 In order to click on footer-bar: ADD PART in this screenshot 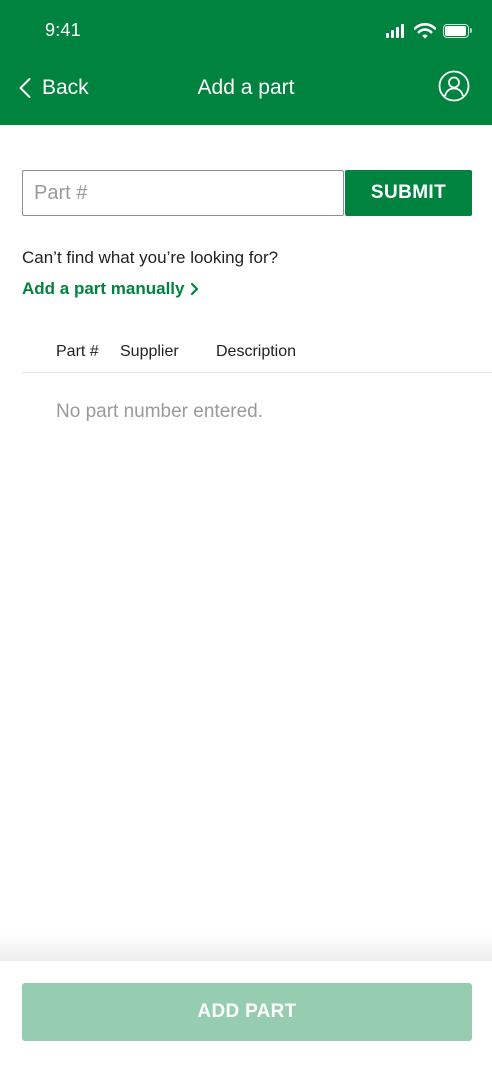, I will do `click(246, 1013)`.